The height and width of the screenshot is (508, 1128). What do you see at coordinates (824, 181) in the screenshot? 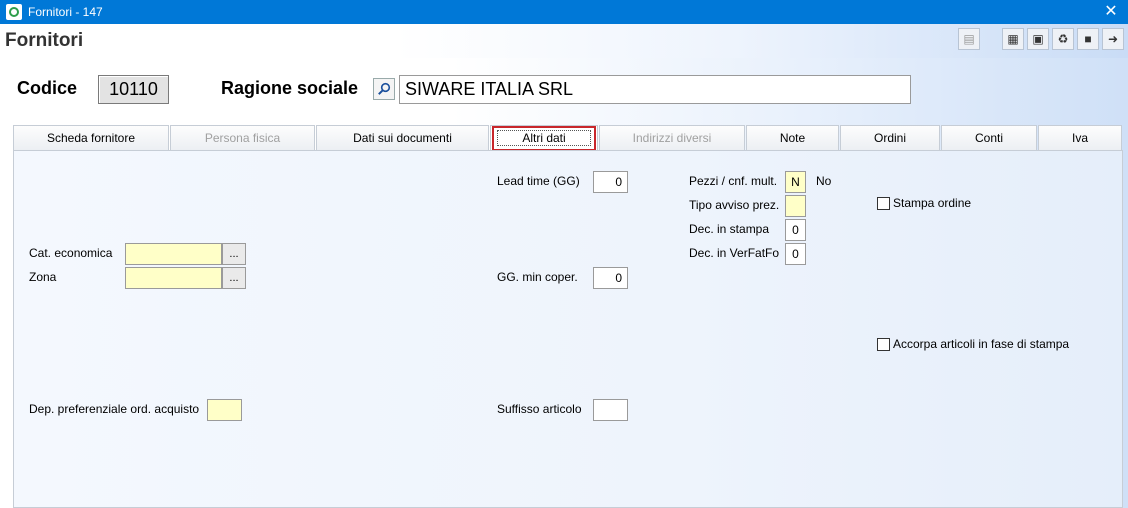
I see `pezzi-cnf-description: No` at bounding box center [824, 181].